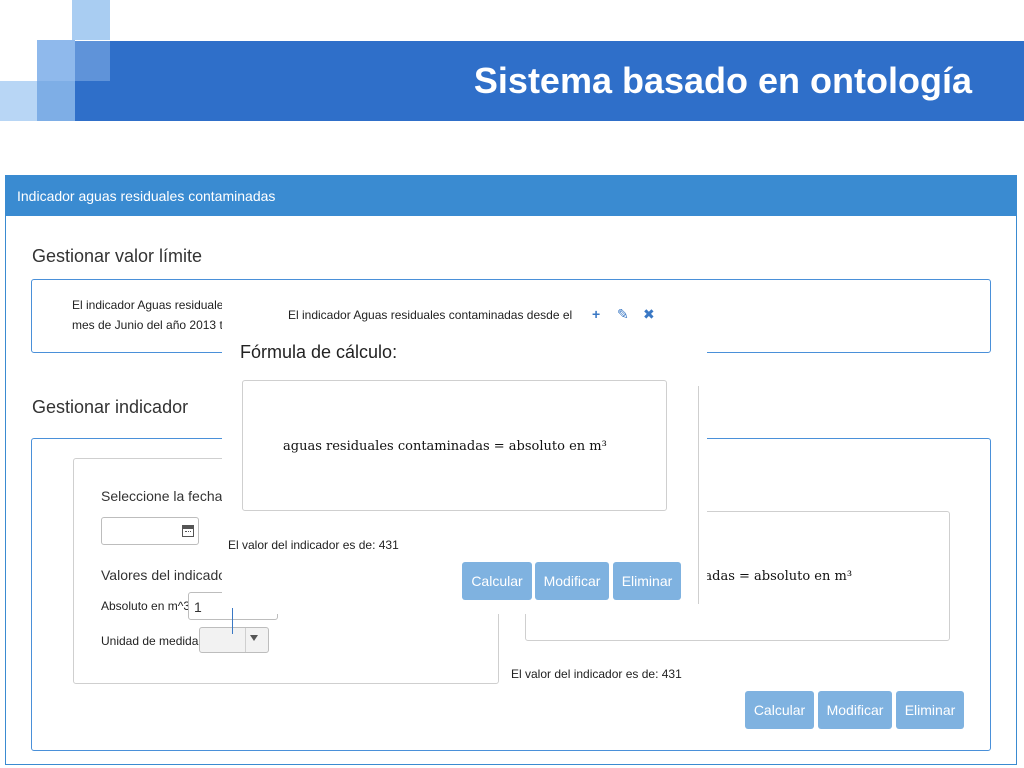 This screenshot has width=1024, height=768. I want to click on absolute-value: 1, so click(198, 607).